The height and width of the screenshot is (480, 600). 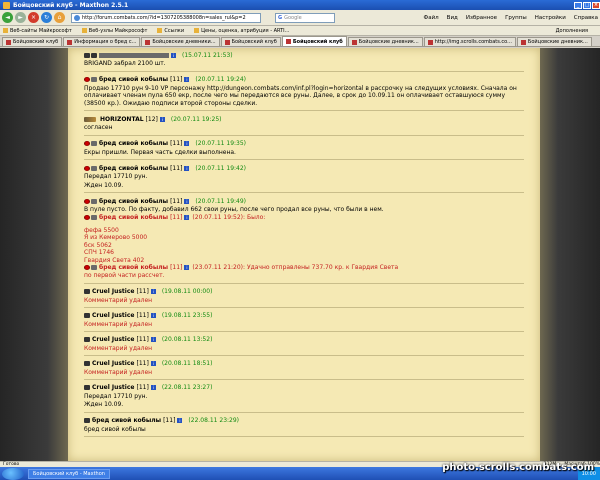 What do you see at coordinates (134, 55) in the screenshot?
I see `author-name` at bounding box center [134, 55].